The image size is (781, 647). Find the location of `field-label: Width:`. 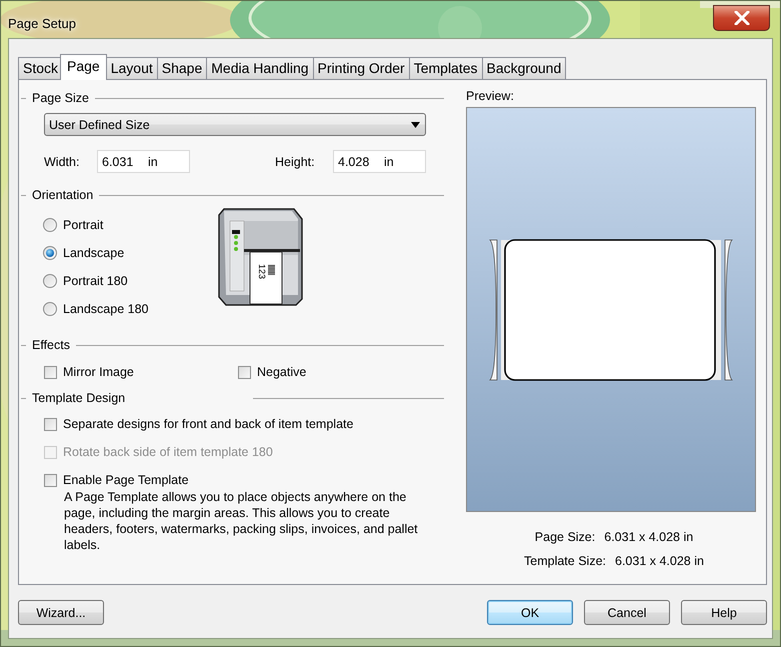

field-label: Width: is located at coordinates (62, 161).